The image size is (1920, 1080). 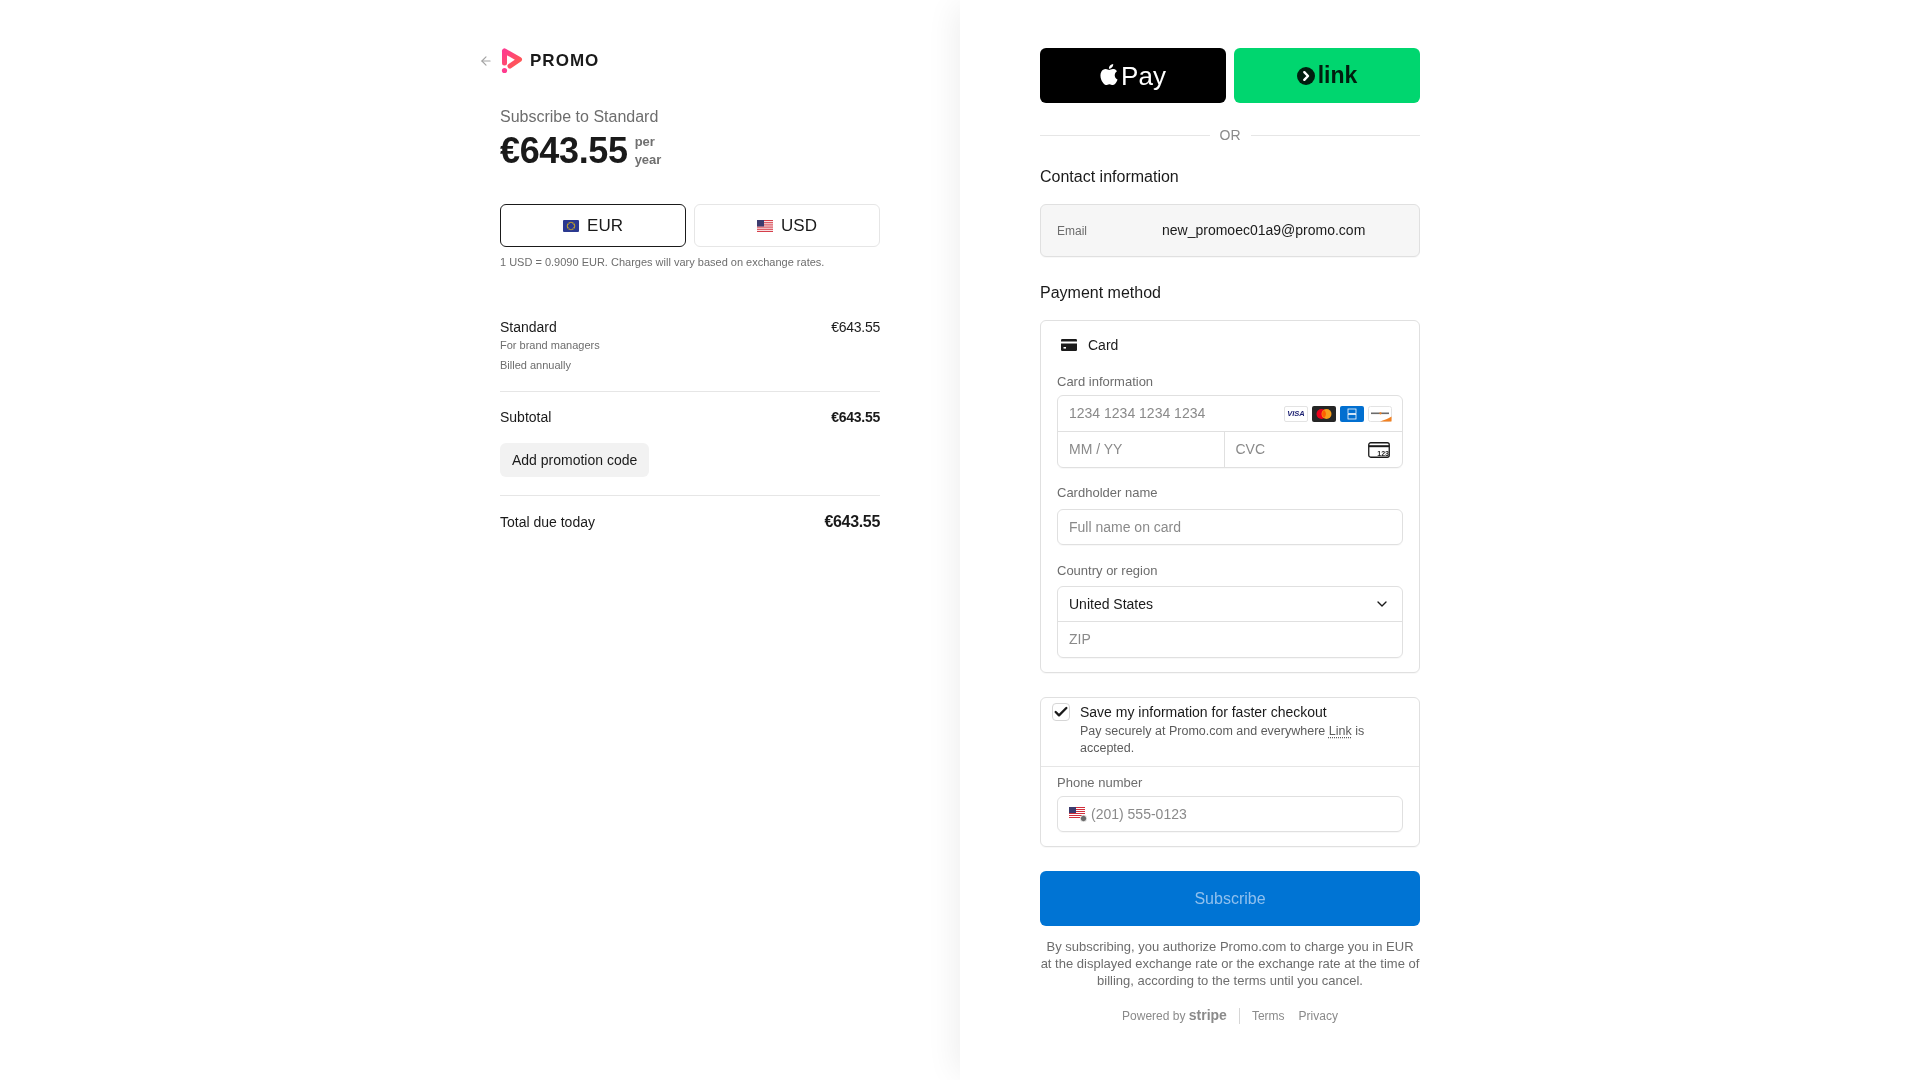 What do you see at coordinates (648, 151) in the screenshot?
I see `billing-period: per year` at bounding box center [648, 151].